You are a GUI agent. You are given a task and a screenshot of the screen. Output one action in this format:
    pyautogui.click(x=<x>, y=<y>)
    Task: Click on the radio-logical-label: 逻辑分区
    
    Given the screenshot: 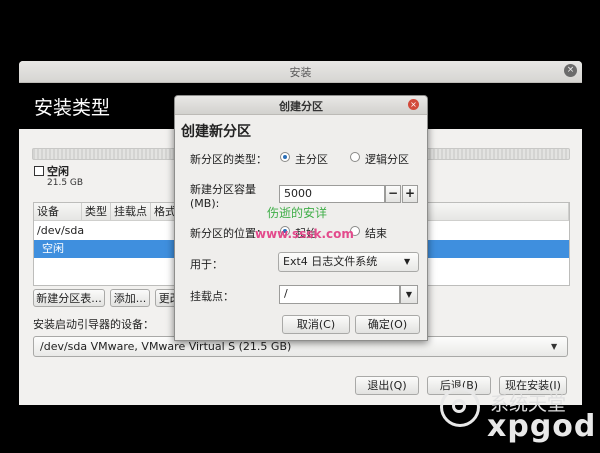 What is the action you would take?
    pyautogui.click(x=387, y=159)
    